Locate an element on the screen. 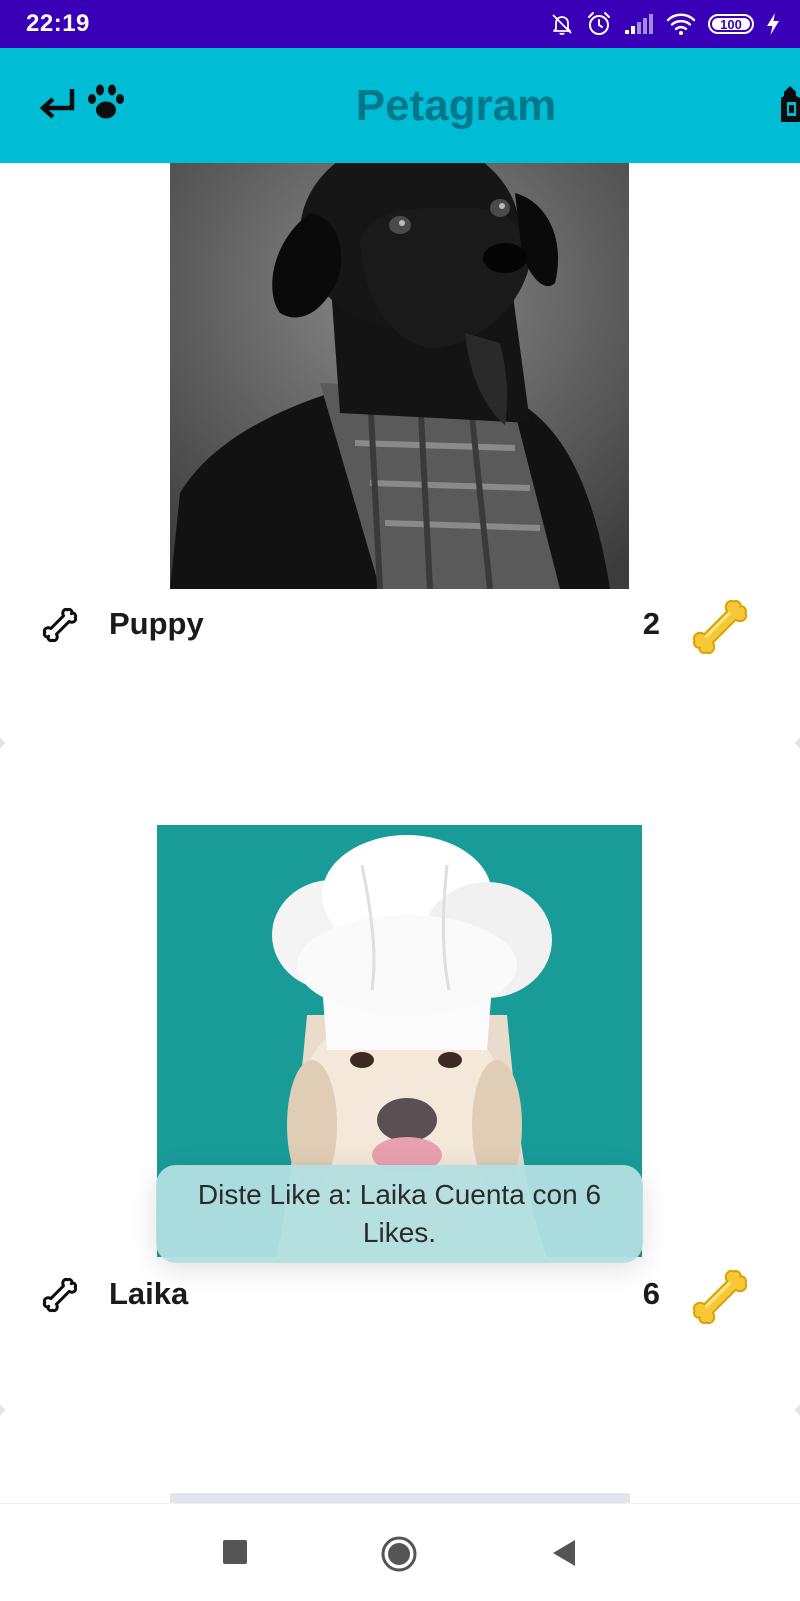  app-bar: Petagram is located at coordinates (400, 105).